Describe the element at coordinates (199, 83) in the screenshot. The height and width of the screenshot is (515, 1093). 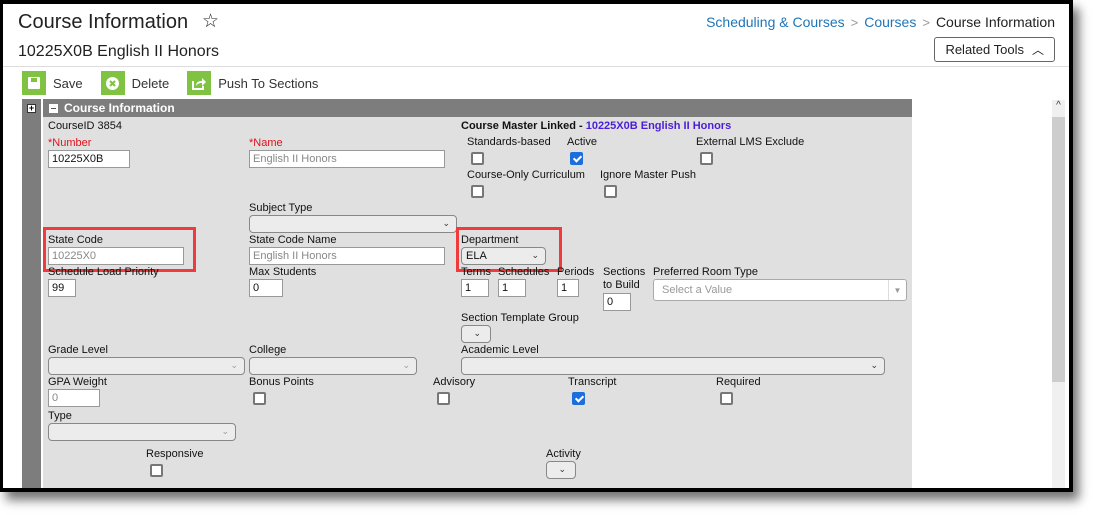
I see `share-icon` at that location.